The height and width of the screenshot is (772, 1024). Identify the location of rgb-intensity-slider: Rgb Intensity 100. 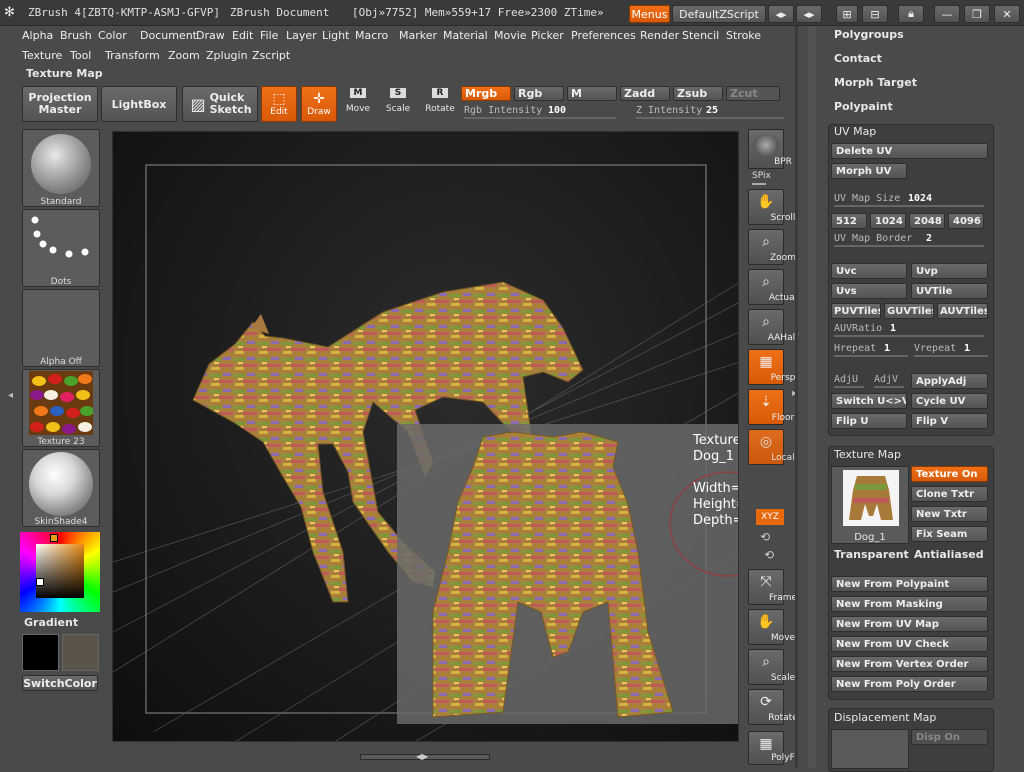
(540, 112).